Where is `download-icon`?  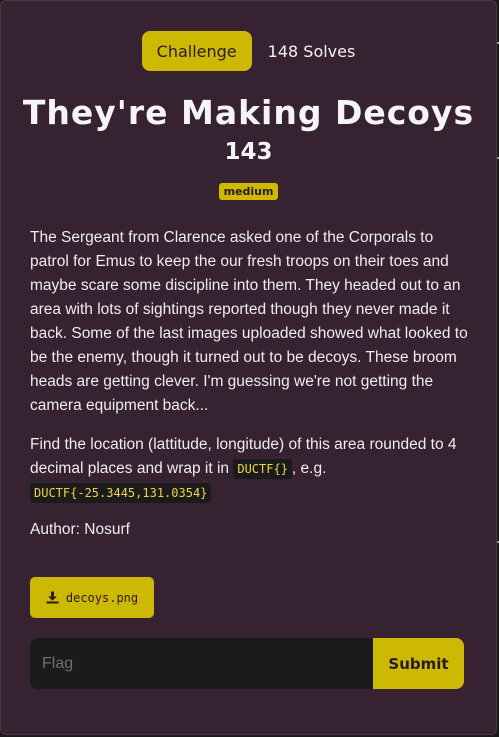 download-icon is located at coordinates (52, 597).